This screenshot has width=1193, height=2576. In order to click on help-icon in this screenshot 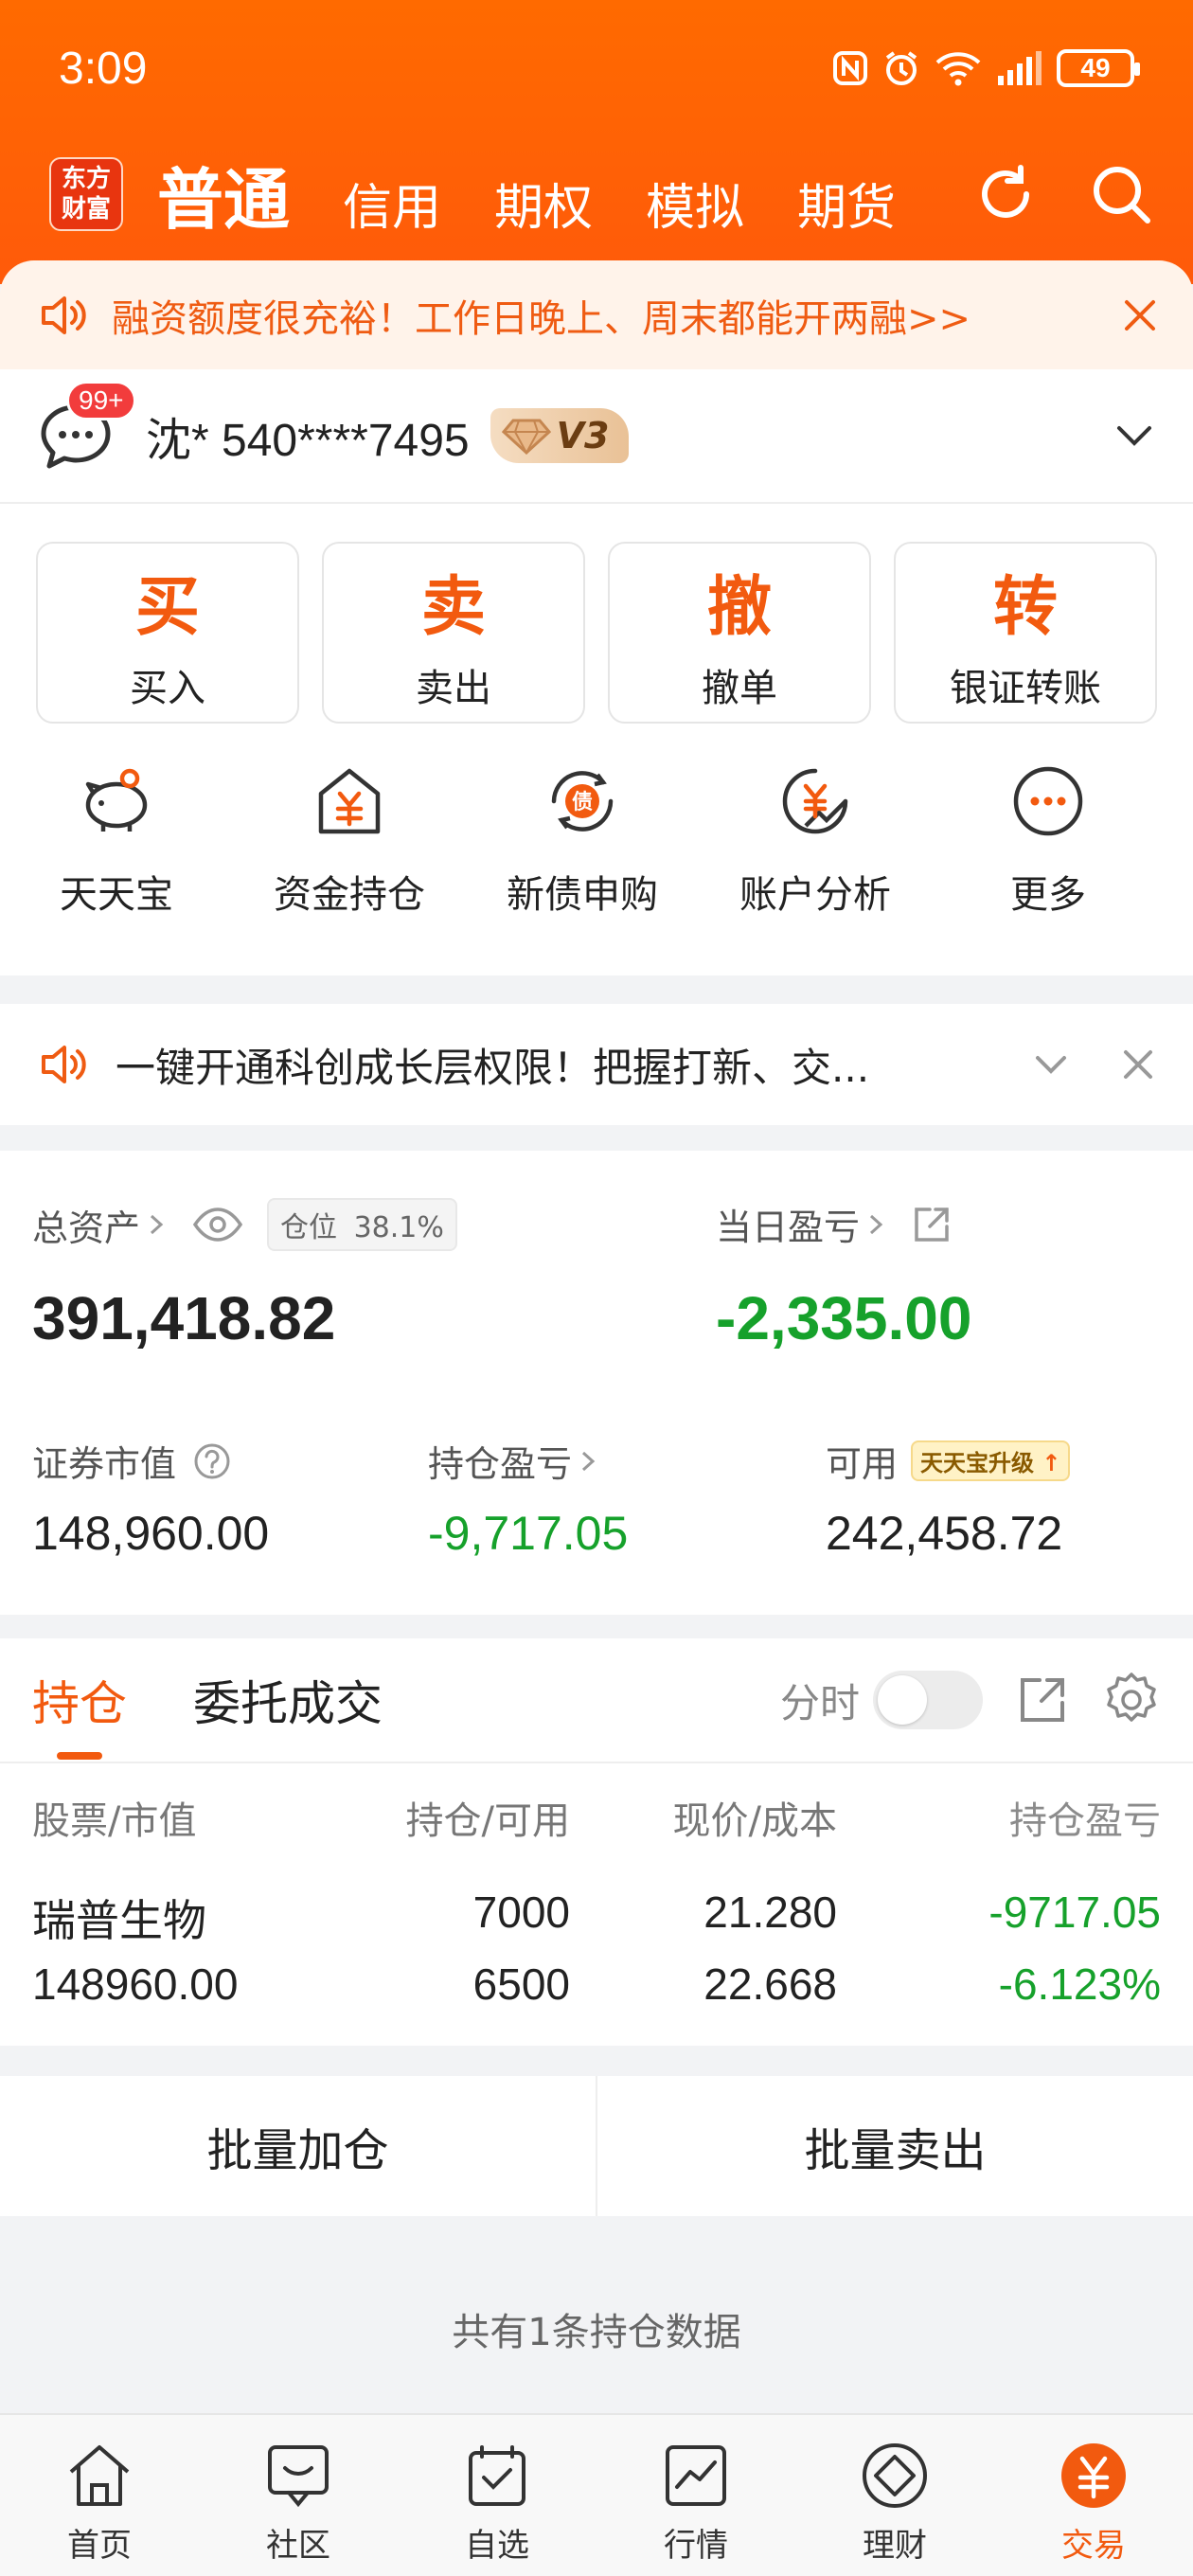, I will do `click(212, 1461)`.